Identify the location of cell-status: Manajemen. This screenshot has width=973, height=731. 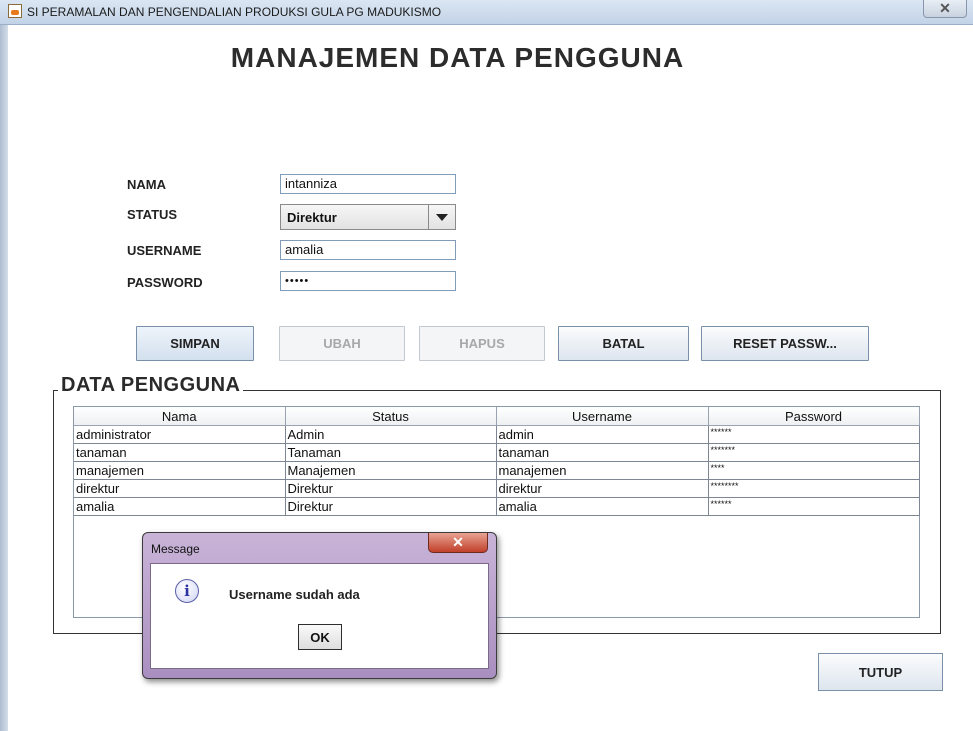
(390, 470).